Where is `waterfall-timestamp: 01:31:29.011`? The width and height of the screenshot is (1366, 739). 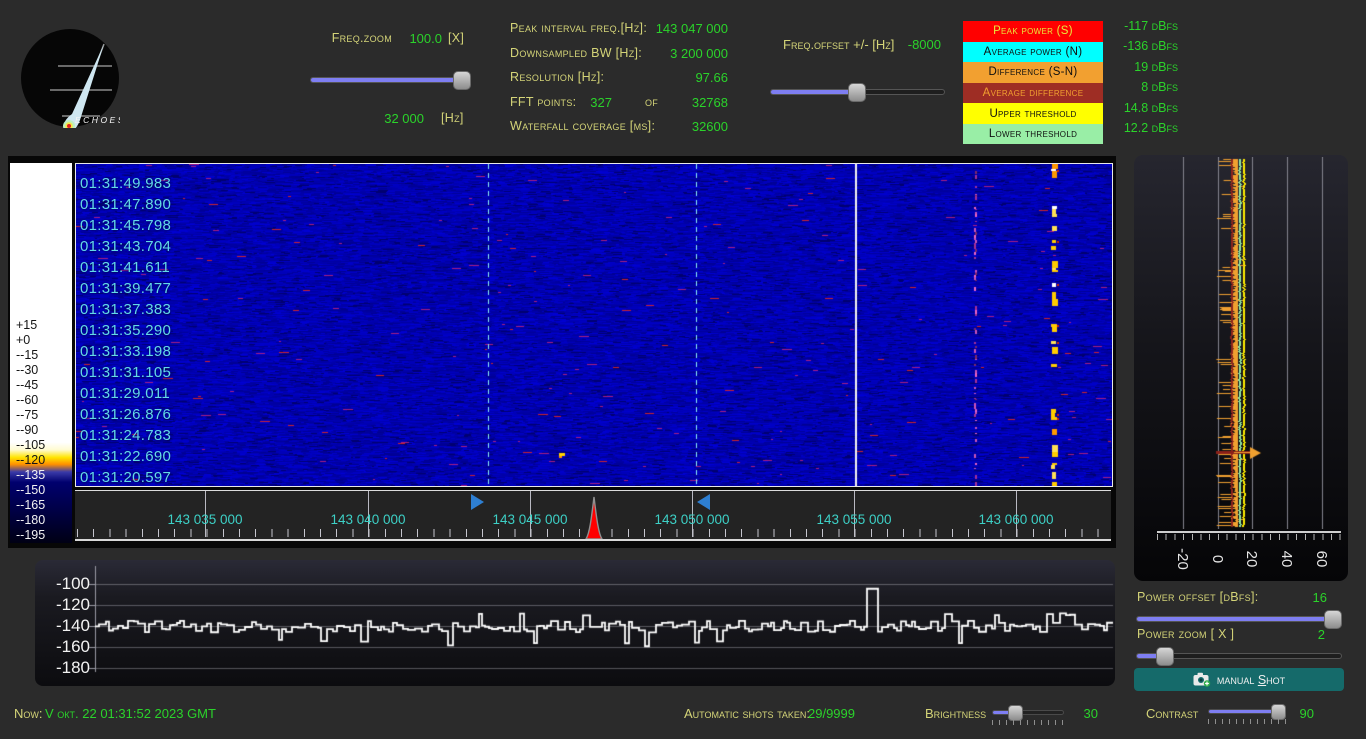
waterfall-timestamp: 01:31:29.011 is located at coordinates (125, 393).